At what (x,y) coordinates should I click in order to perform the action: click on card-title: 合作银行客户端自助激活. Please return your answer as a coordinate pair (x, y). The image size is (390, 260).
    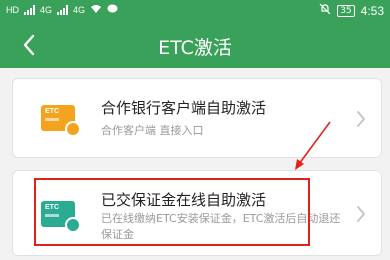
    Looking at the image, I should click on (184, 108).